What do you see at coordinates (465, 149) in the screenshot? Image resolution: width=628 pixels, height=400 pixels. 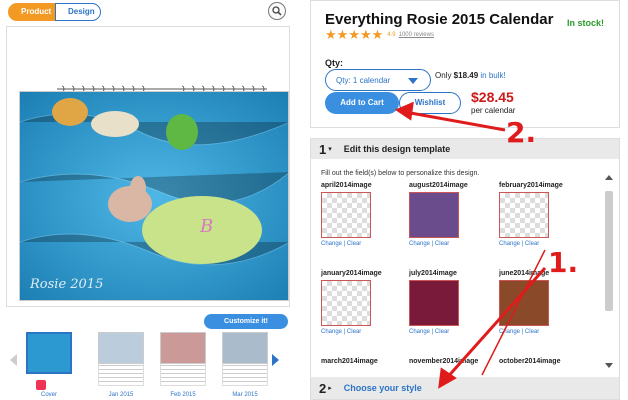 I see `step-1-header: 1 ▾ Edit this design template` at bounding box center [465, 149].